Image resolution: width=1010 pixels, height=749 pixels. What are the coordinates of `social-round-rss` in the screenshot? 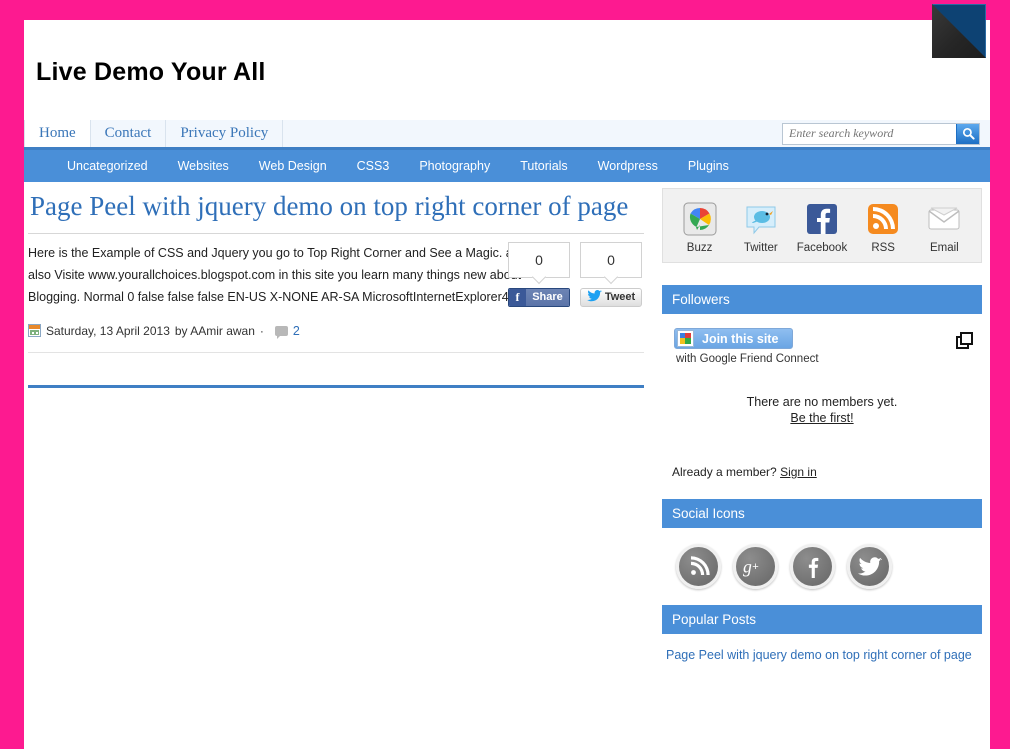 It's located at (698, 566).